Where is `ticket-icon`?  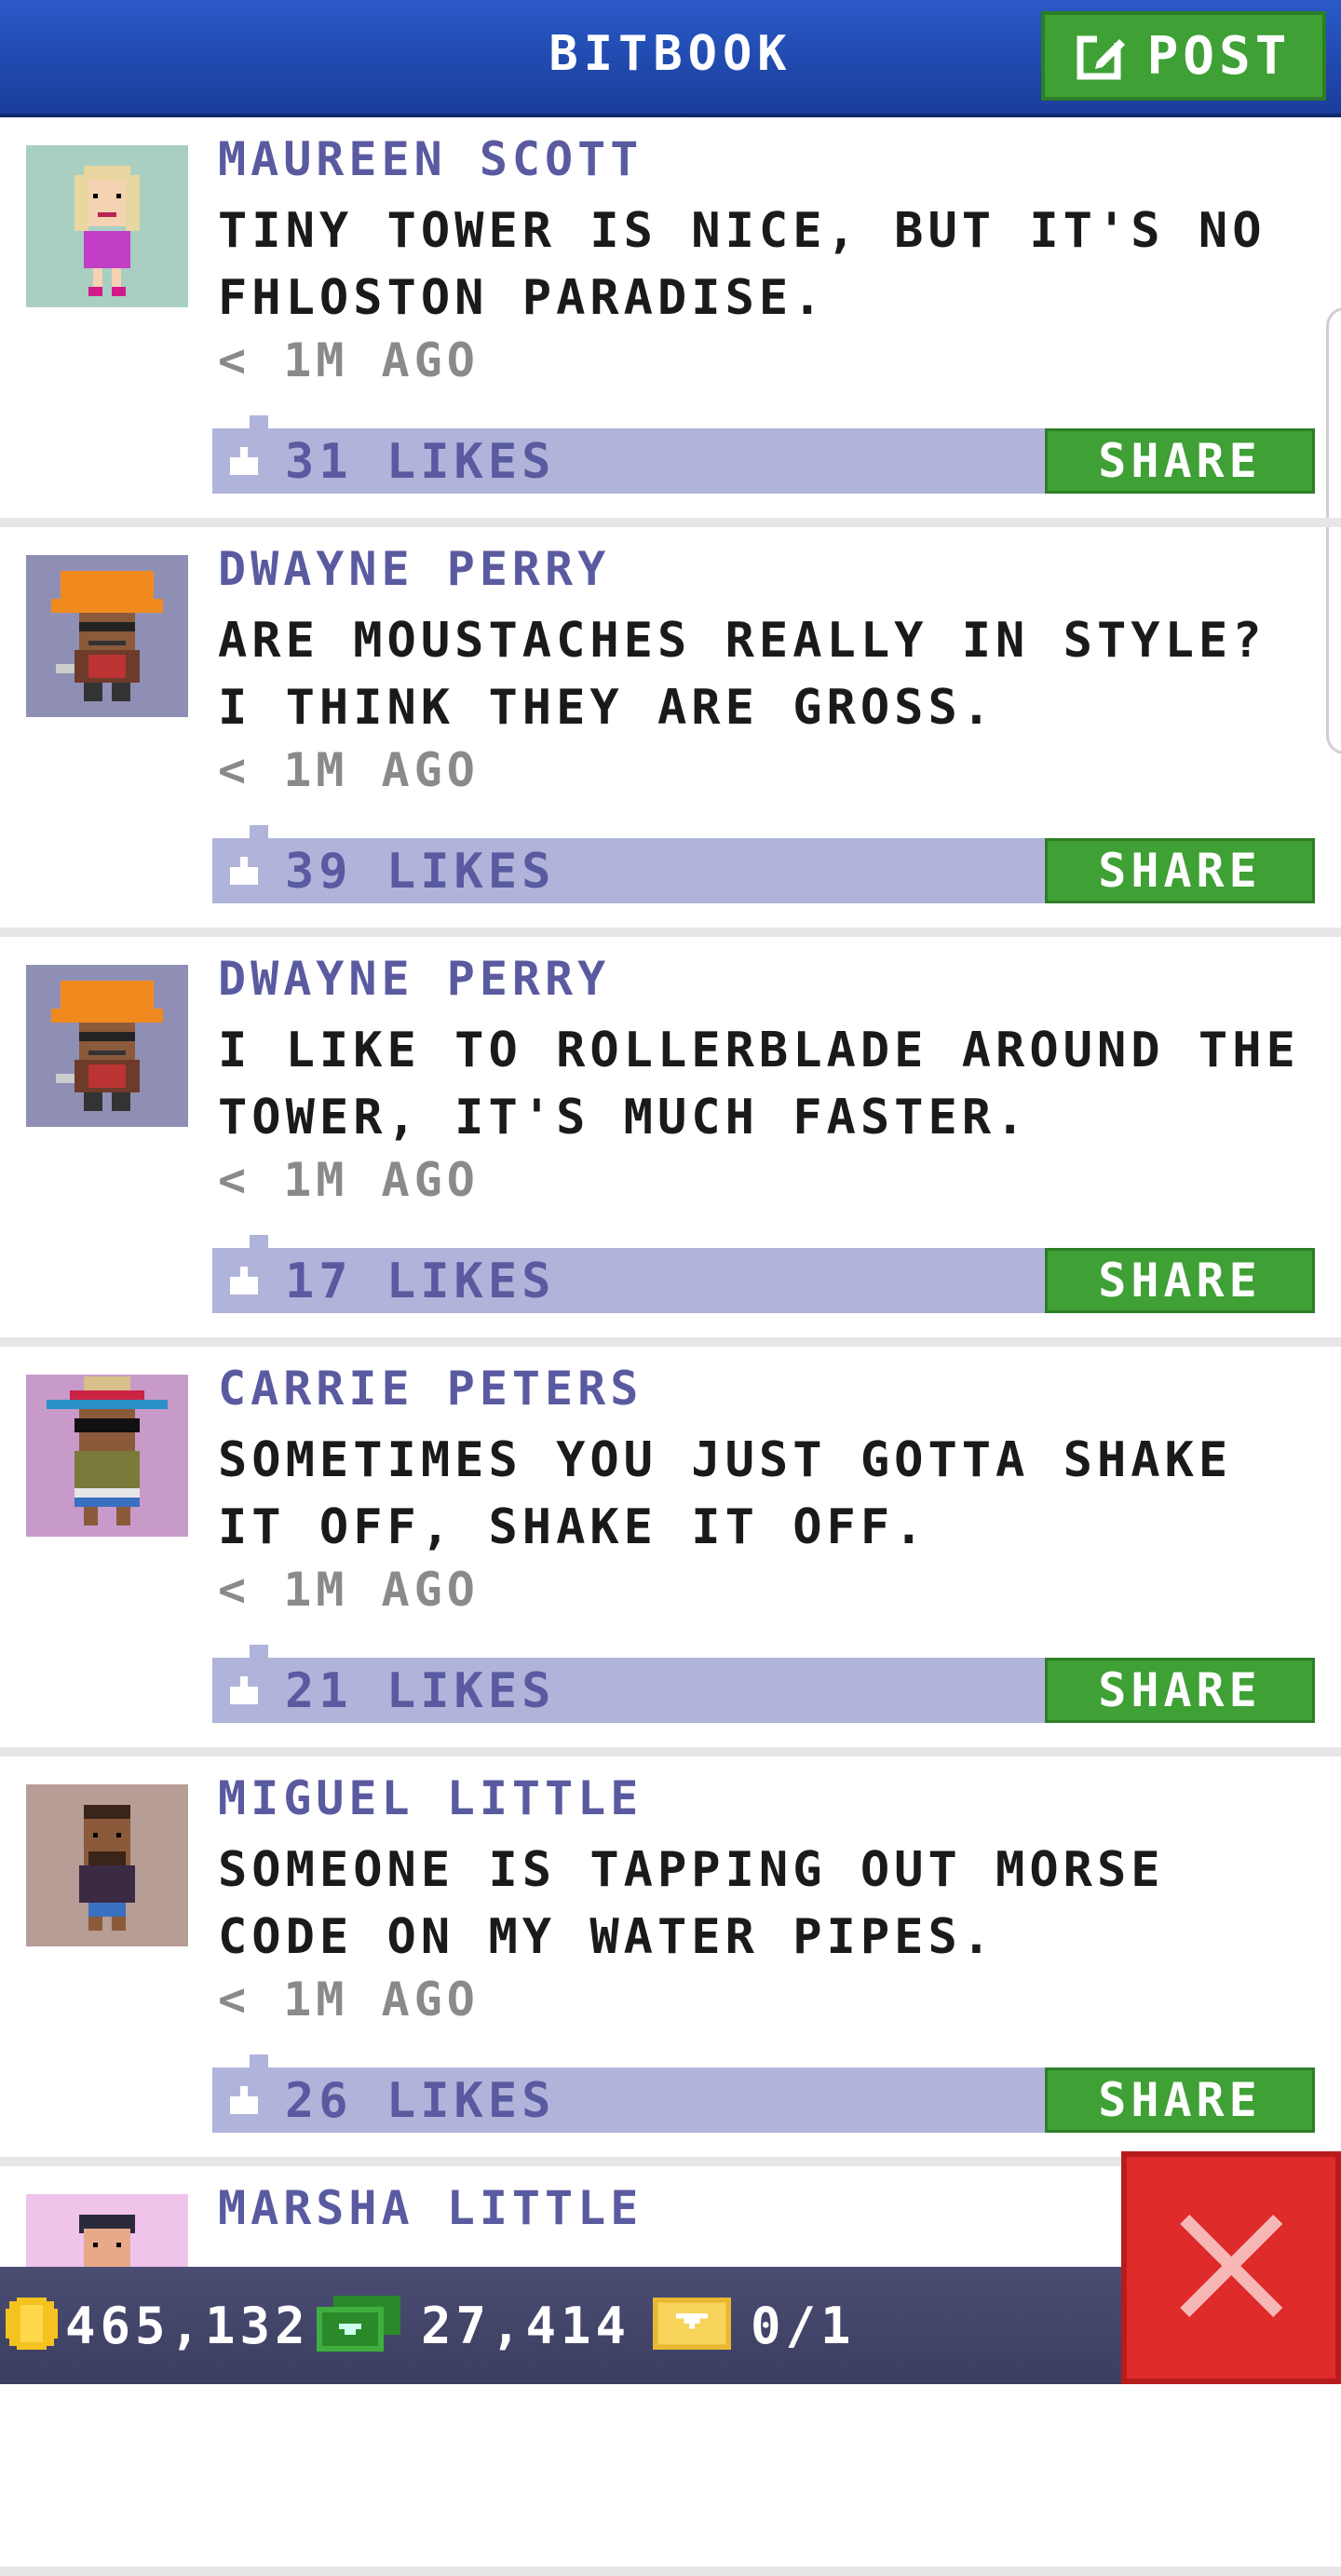
ticket-icon is located at coordinates (692, 2325).